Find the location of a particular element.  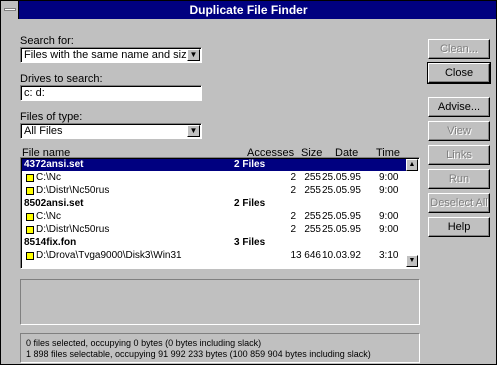

links-button: Links is located at coordinates (459, 155).